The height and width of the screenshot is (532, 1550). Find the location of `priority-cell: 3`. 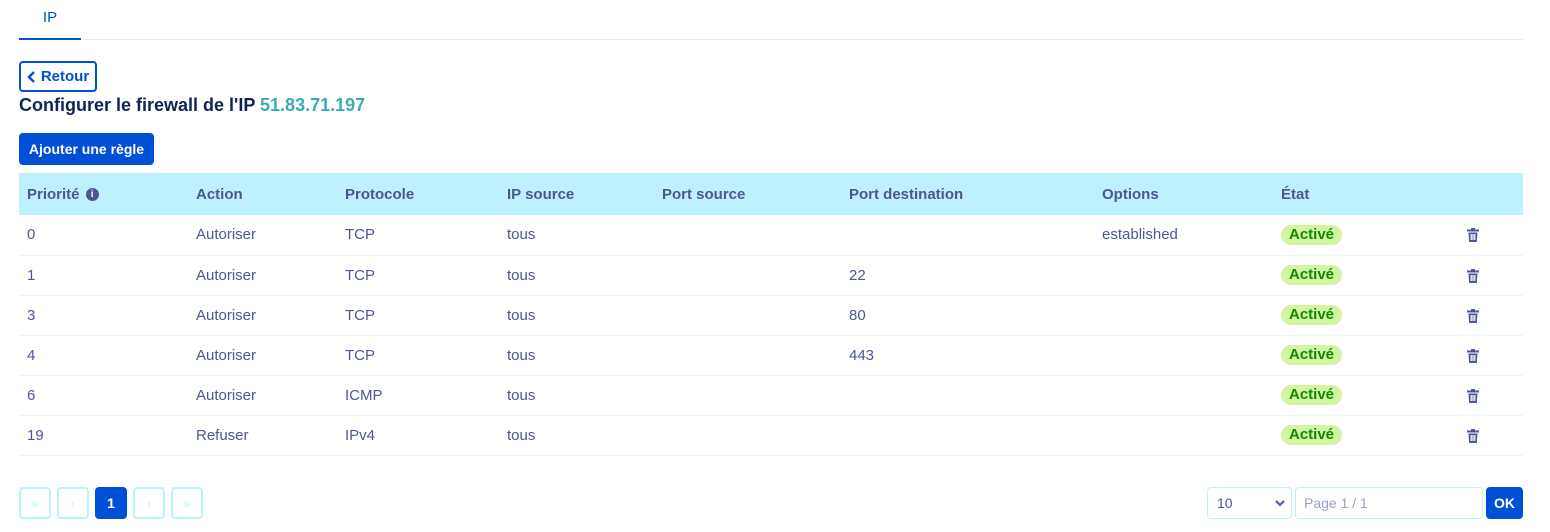

priority-cell: 3 is located at coordinates (103, 315).